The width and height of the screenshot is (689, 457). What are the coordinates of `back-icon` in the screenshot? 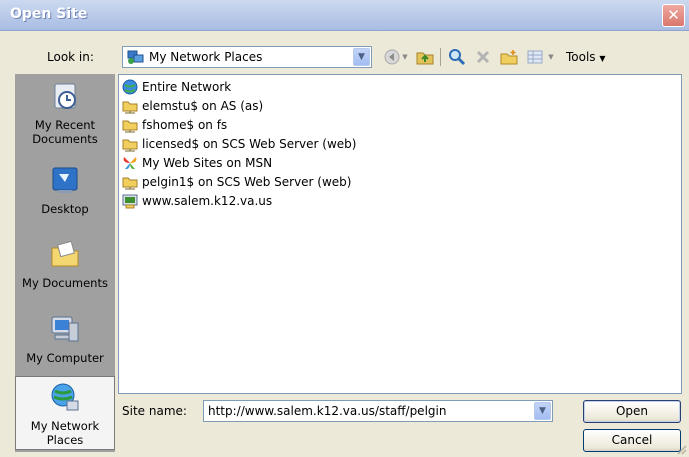 It's located at (392, 57).